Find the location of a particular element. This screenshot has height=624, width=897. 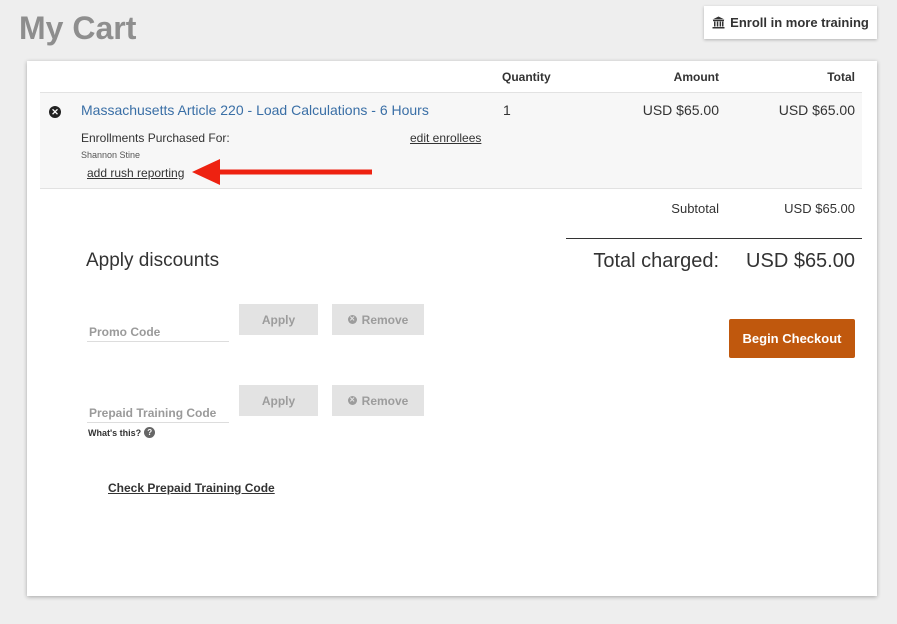

edit-enrollees-link: edit enrollees is located at coordinates (445, 138).